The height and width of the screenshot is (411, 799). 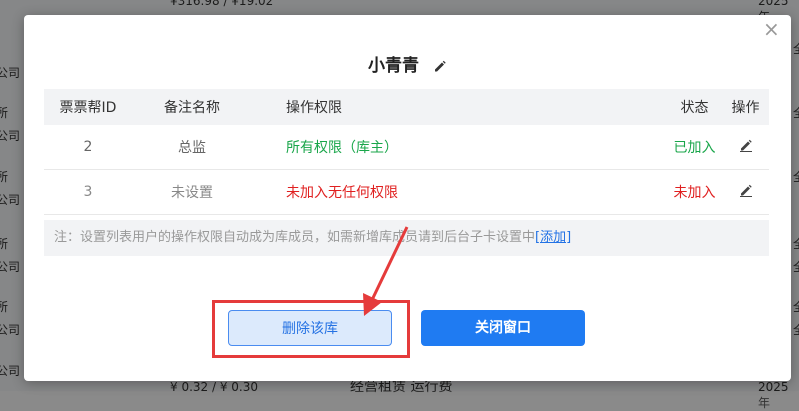 I want to click on dialog-title: 小青青, so click(x=407, y=64).